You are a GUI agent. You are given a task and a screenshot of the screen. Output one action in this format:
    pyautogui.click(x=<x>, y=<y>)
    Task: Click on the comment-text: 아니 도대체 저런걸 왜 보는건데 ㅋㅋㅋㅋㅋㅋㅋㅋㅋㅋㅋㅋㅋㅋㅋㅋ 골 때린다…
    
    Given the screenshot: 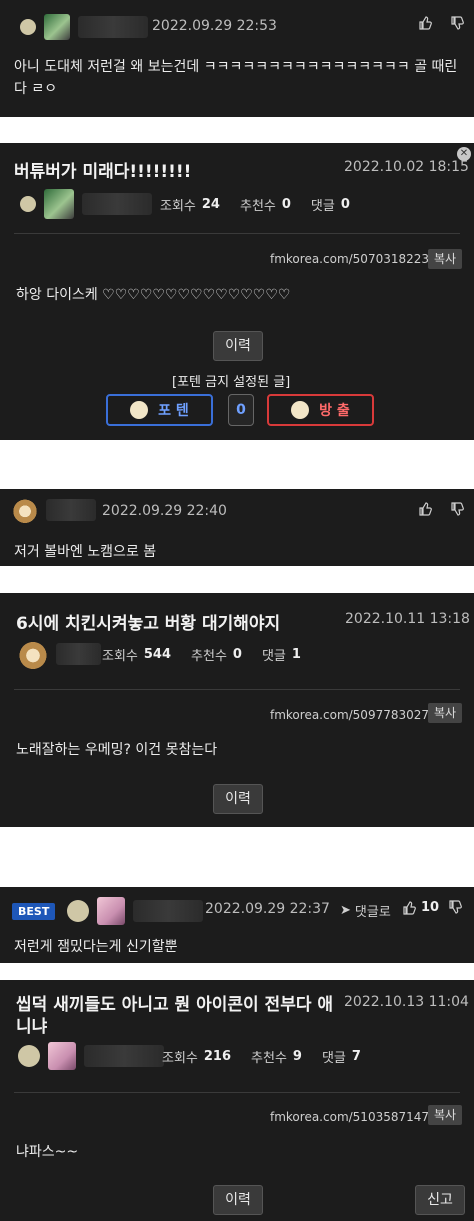 What is the action you would take?
    pyautogui.click(x=236, y=78)
    